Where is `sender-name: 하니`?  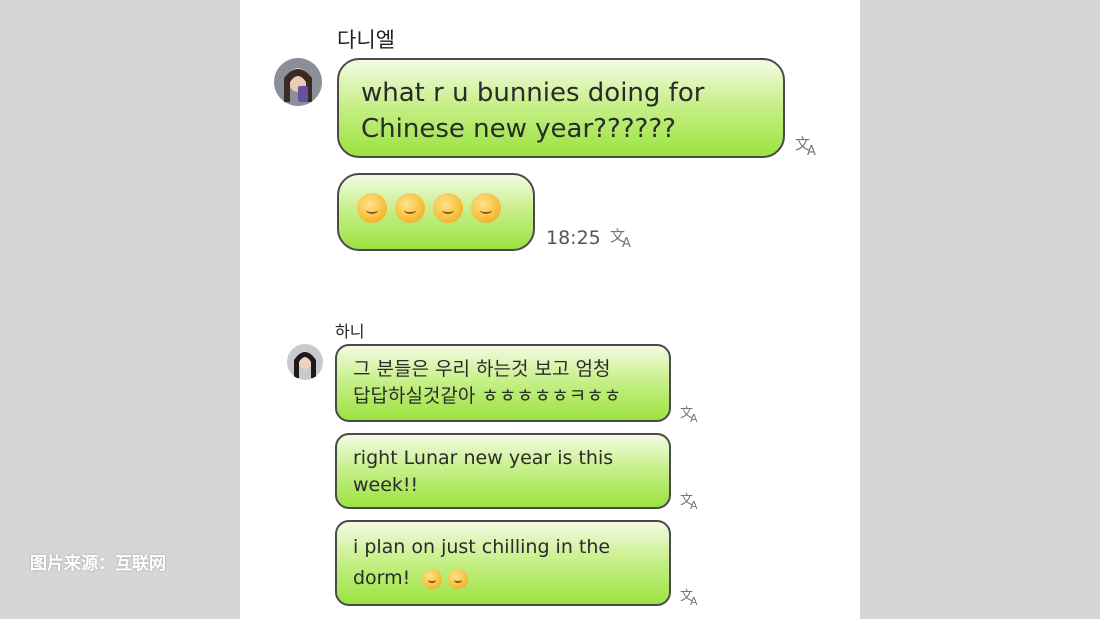
sender-name: 하니 is located at coordinates (350, 331).